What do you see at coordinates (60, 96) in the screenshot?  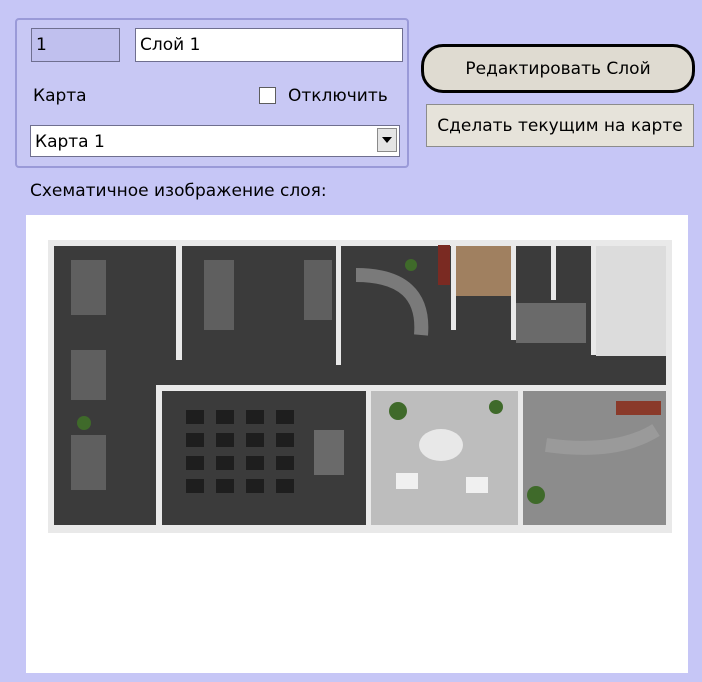 I see `map-label: Карта` at bounding box center [60, 96].